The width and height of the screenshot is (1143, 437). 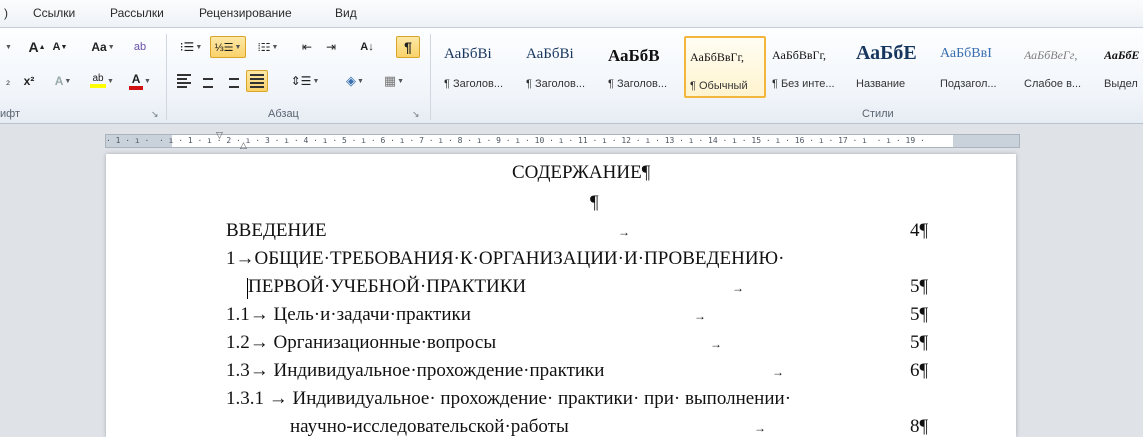 I want to click on highlight-button: ab ▼, so click(x=102, y=81).